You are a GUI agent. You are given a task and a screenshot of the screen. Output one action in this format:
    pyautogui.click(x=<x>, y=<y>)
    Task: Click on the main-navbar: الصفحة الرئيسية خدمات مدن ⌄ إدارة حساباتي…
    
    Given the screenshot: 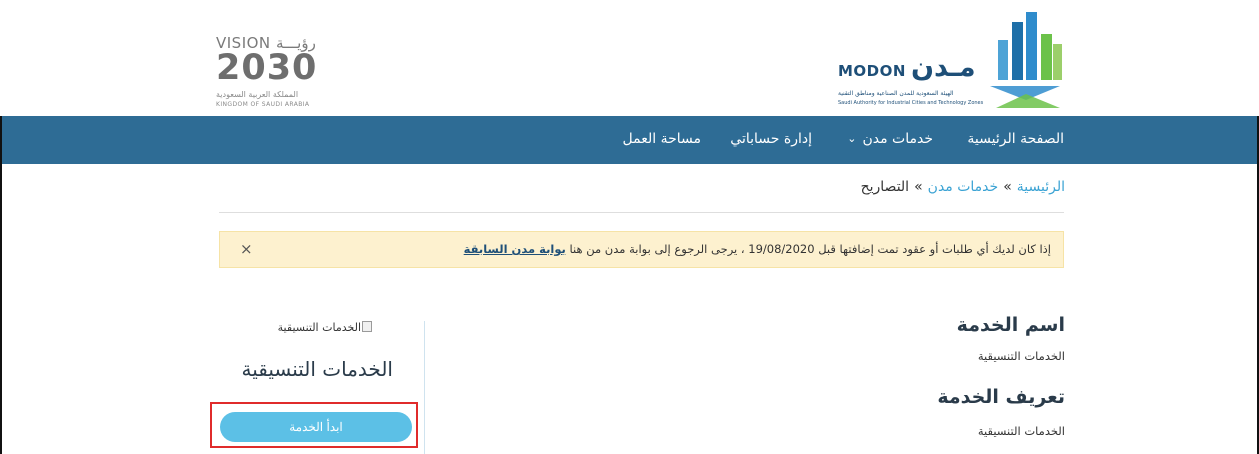 What is the action you would take?
    pyautogui.click(x=629, y=140)
    